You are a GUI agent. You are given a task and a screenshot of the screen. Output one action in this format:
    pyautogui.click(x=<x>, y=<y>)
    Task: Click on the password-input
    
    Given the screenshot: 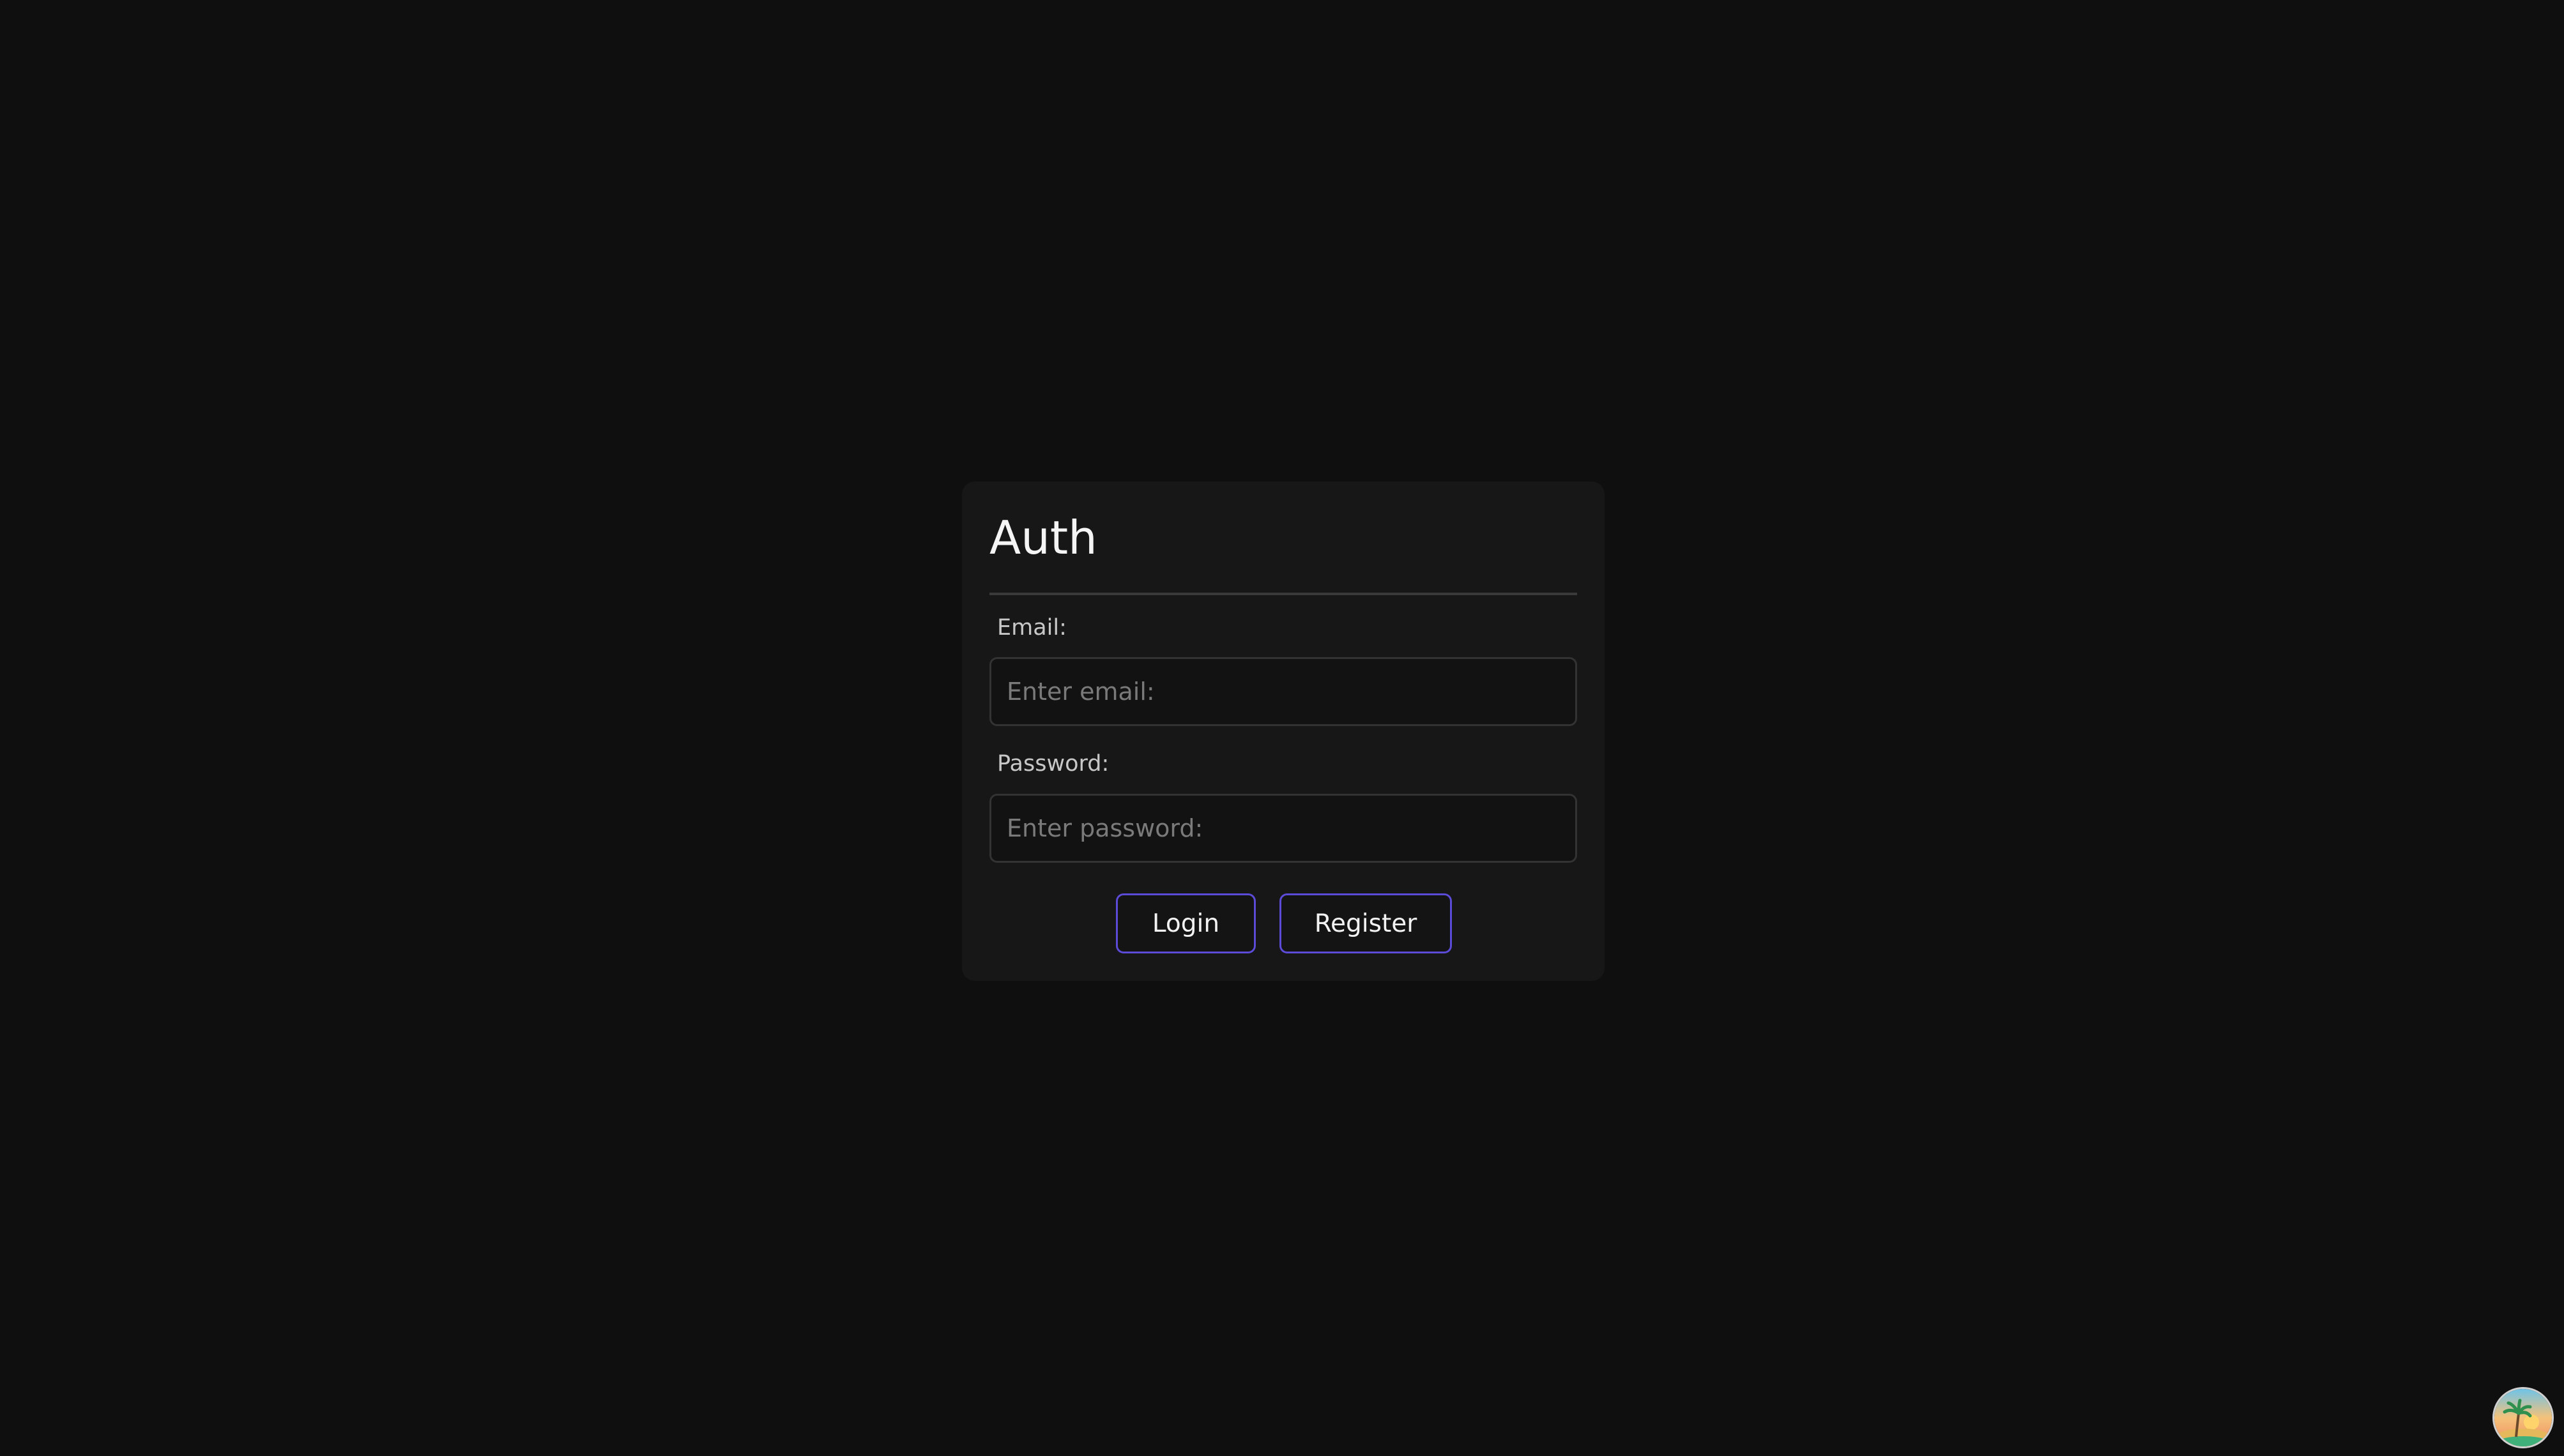 What is the action you would take?
    pyautogui.click(x=1283, y=828)
    